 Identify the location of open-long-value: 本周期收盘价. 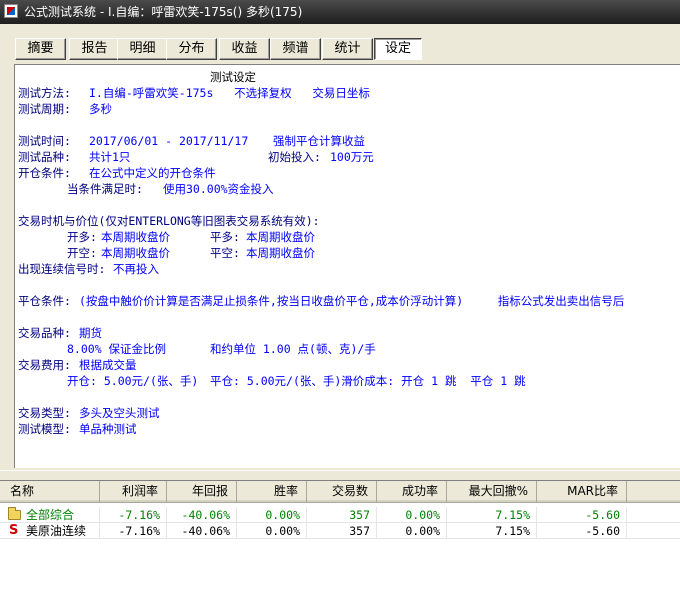
(135, 237).